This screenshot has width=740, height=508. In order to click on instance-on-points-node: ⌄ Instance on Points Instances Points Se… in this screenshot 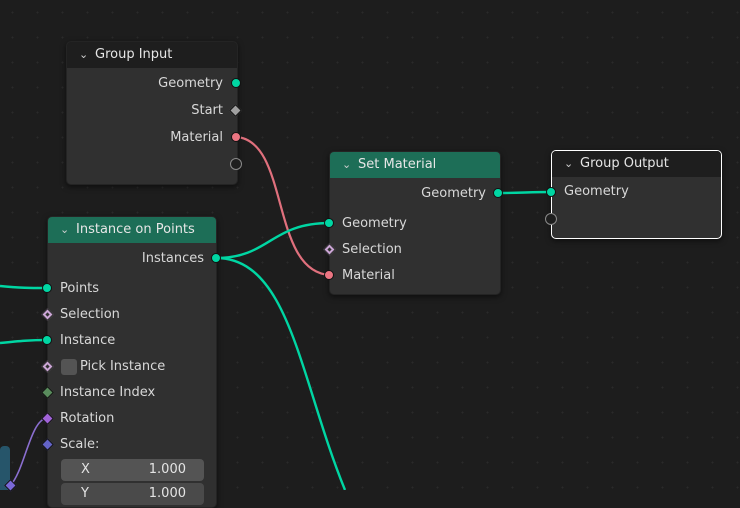, I will do `click(132, 362)`.